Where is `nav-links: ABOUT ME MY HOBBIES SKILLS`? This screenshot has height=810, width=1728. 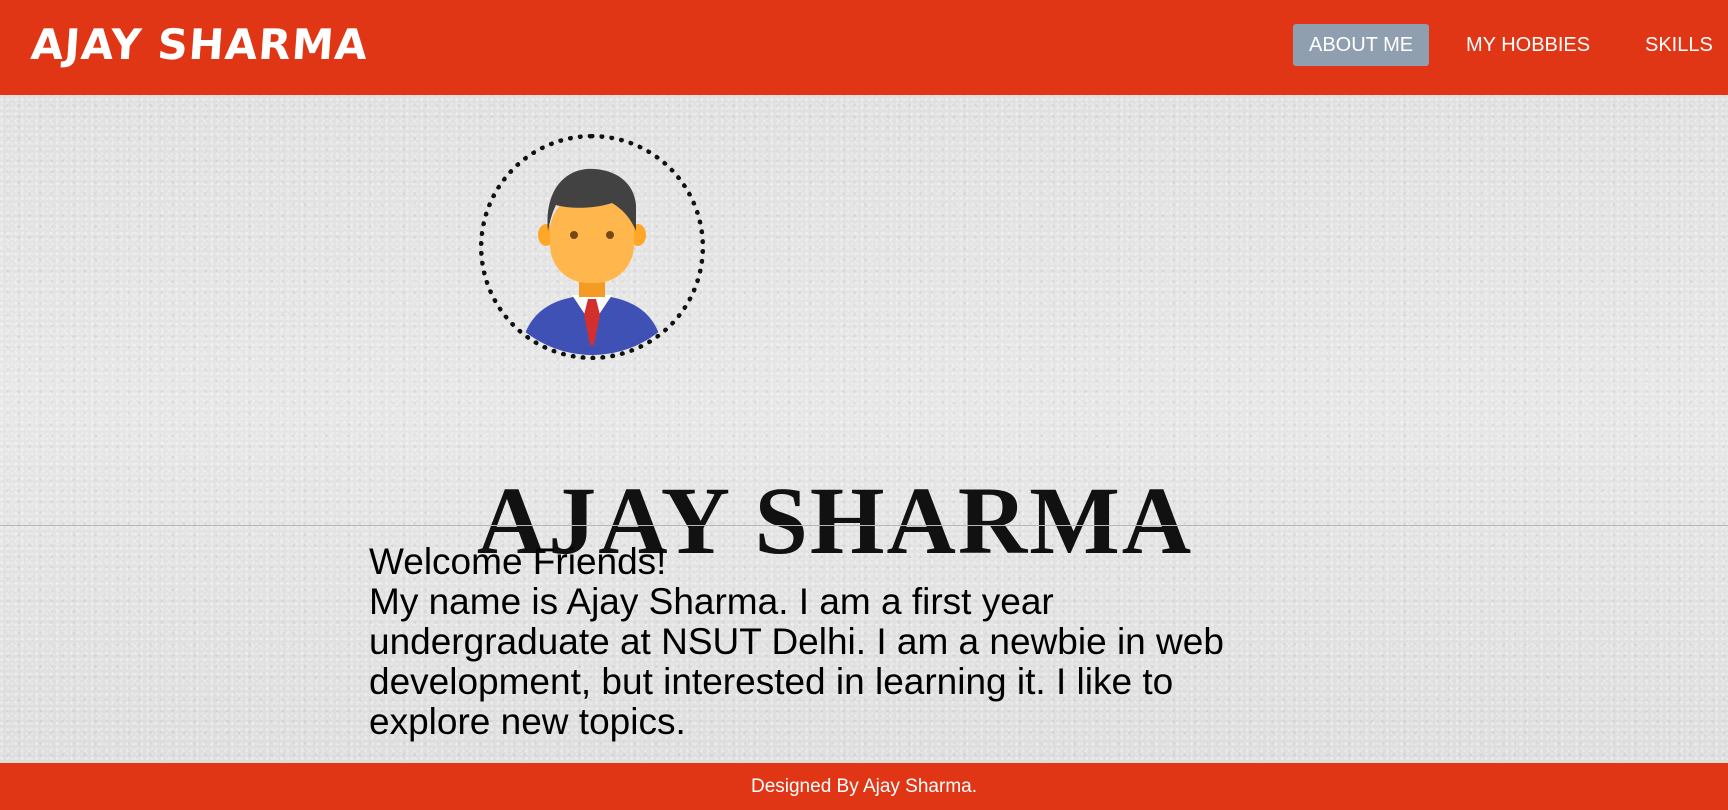 nav-links: ABOUT ME MY HOBBIES SKILLS is located at coordinates (864, 45).